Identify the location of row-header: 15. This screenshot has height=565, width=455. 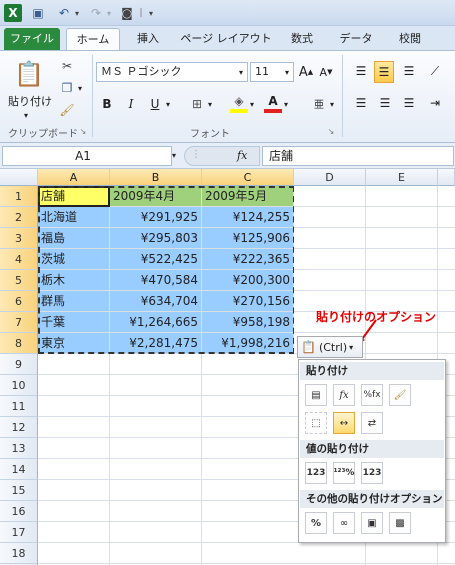
(19, 490).